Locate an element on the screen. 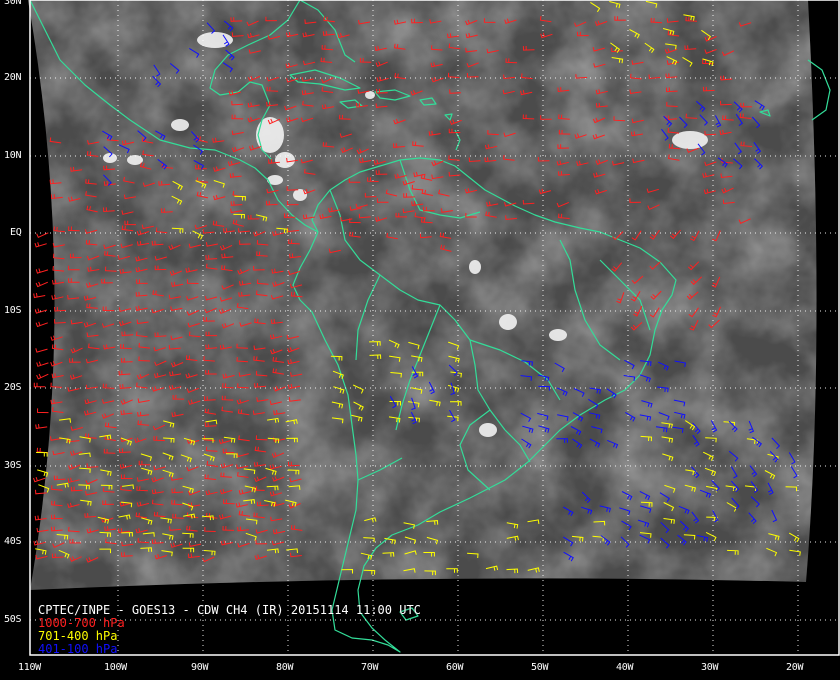 This screenshot has height=680, width=840. lat-label-40s: 40S is located at coordinates (13, 541).